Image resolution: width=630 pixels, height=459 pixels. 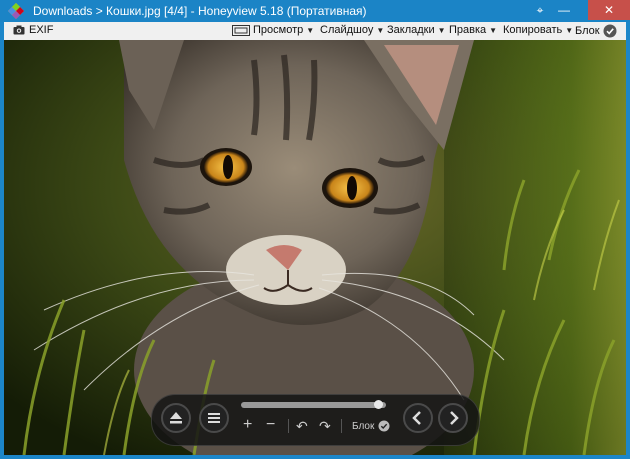 What do you see at coordinates (278, 30) in the screenshot?
I see `menu-view-label: Просмотр` at bounding box center [278, 30].